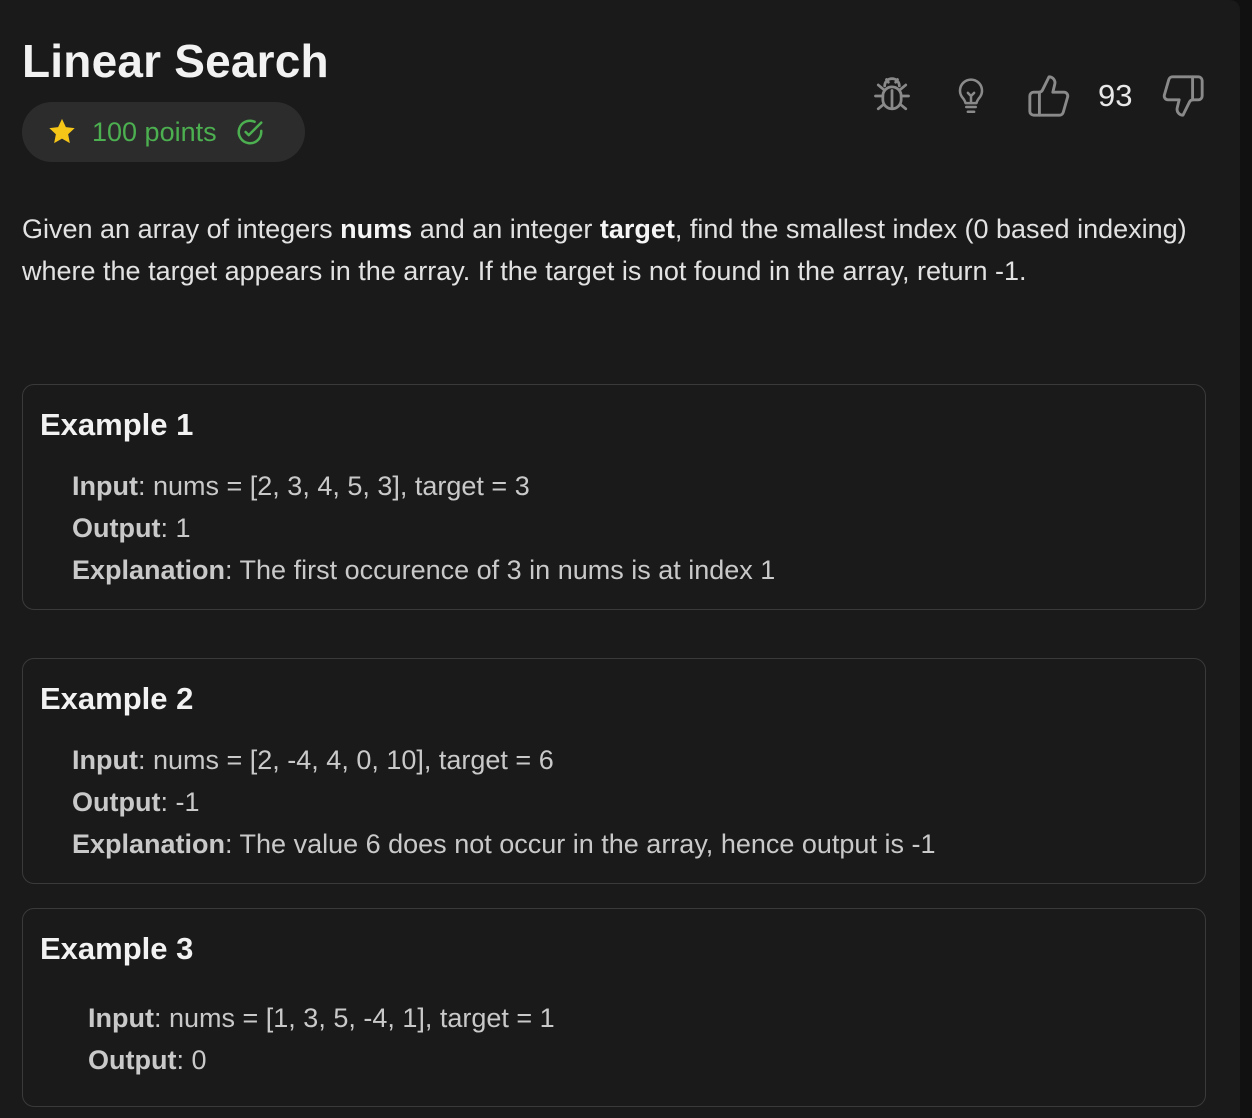  Describe the element at coordinates (117, 948) in the screenshot. I see `example-title: Example 3` at that location.